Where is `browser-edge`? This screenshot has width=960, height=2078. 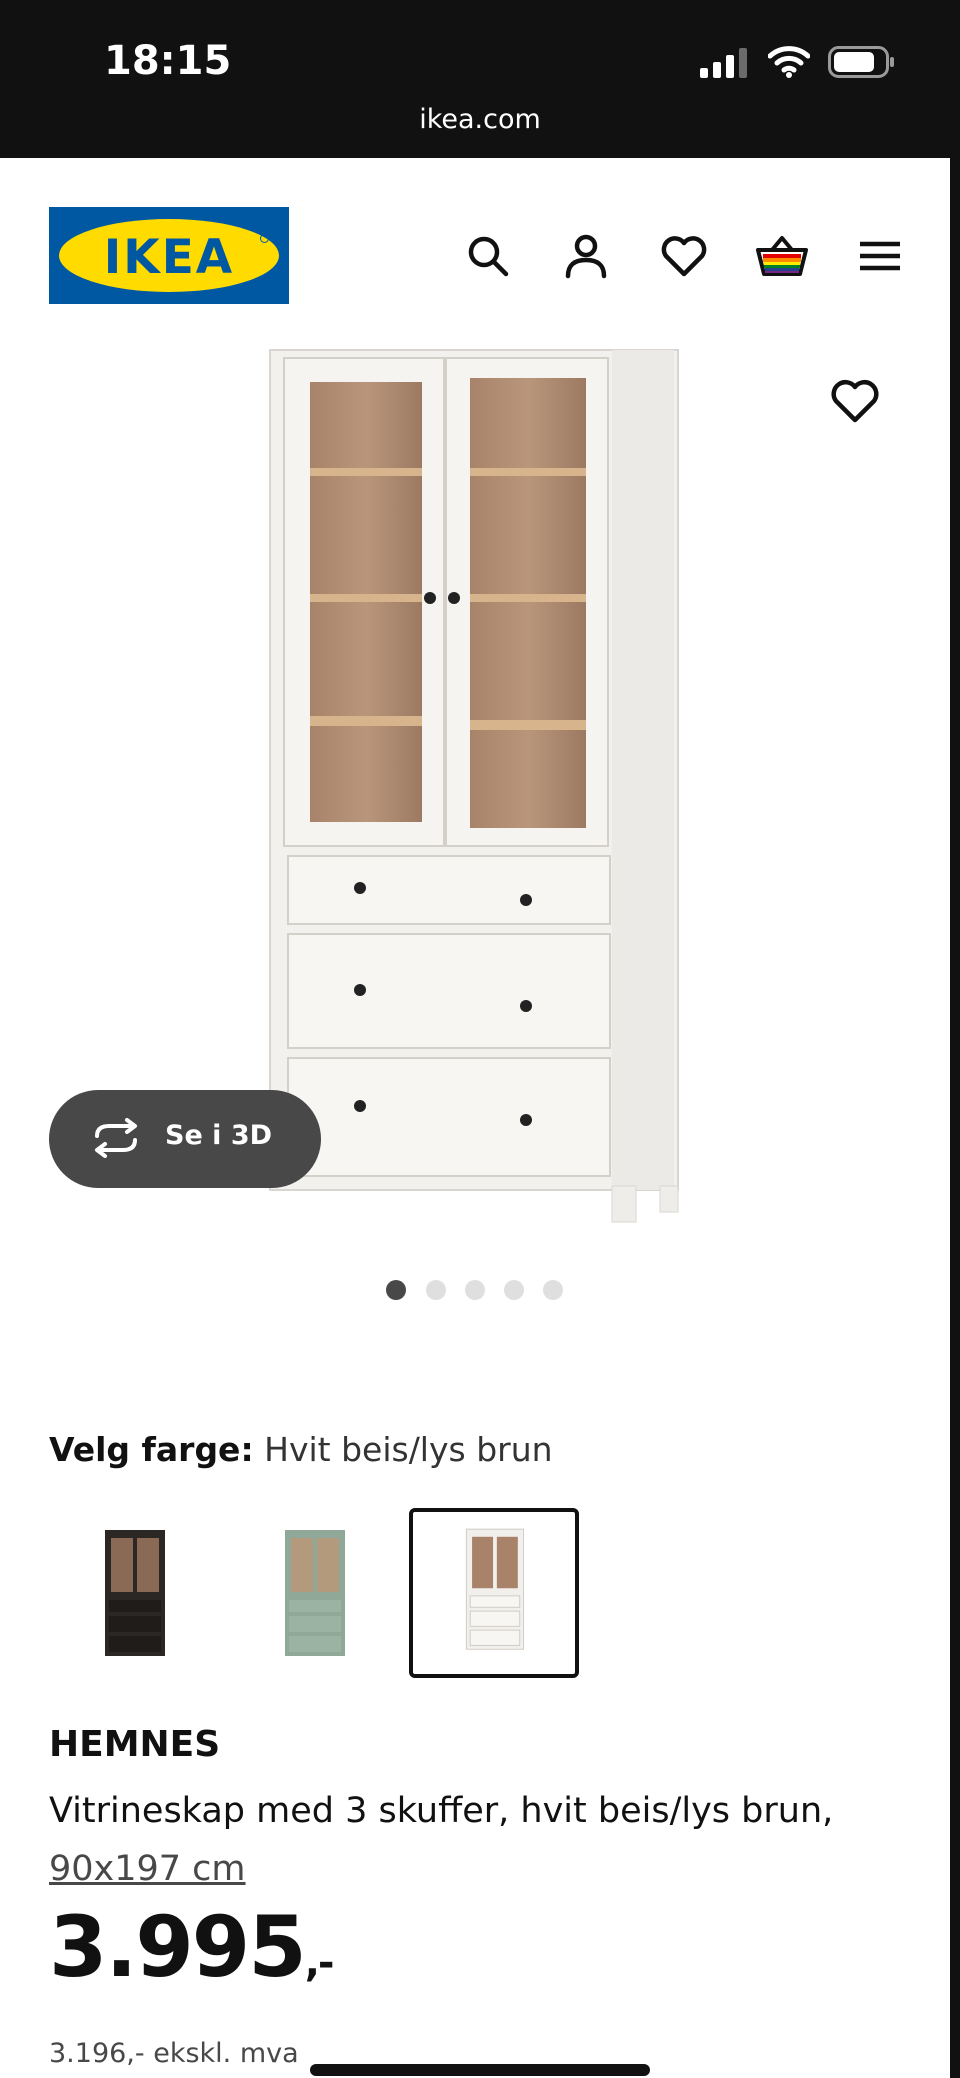
browser-edge is located at coordinates (955, 1118).